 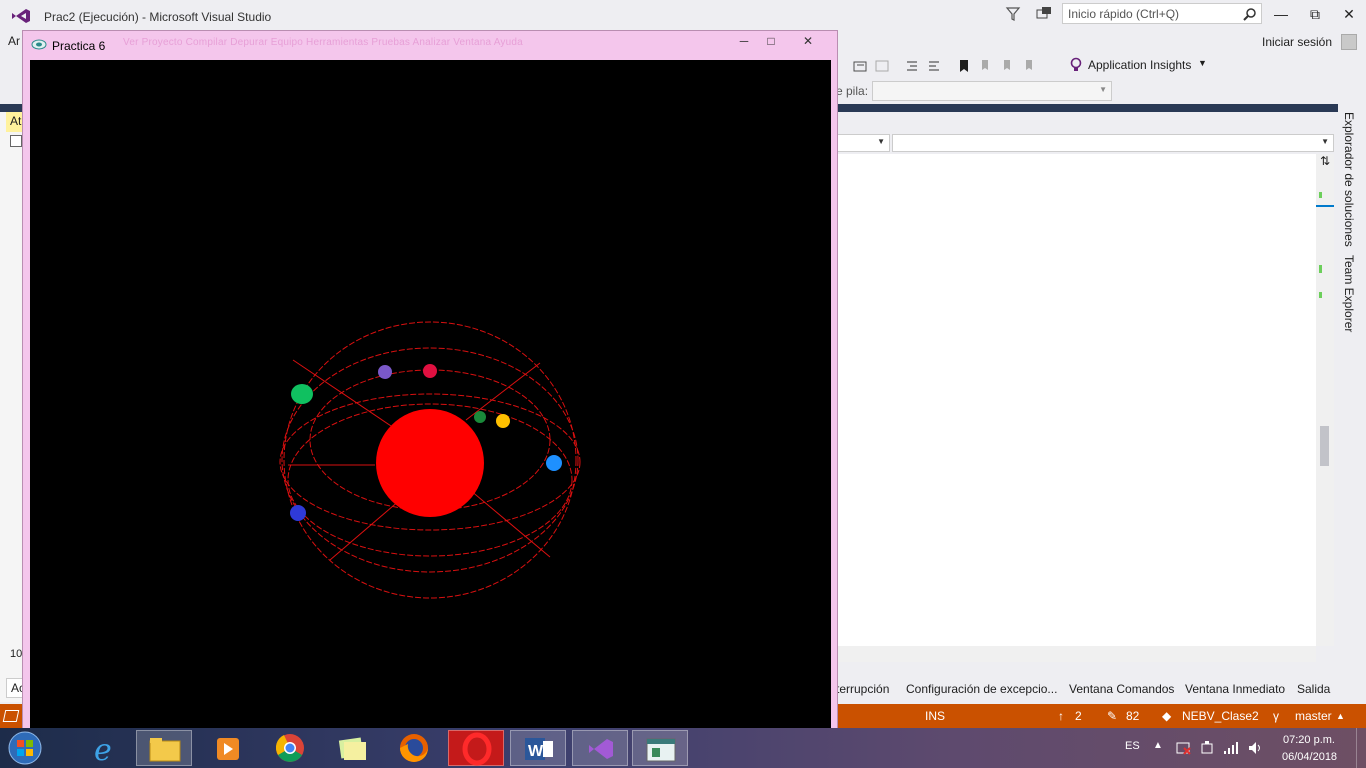 I want to click on team-explorer-tab: Team Explorer, so click(x=1349, y=293).